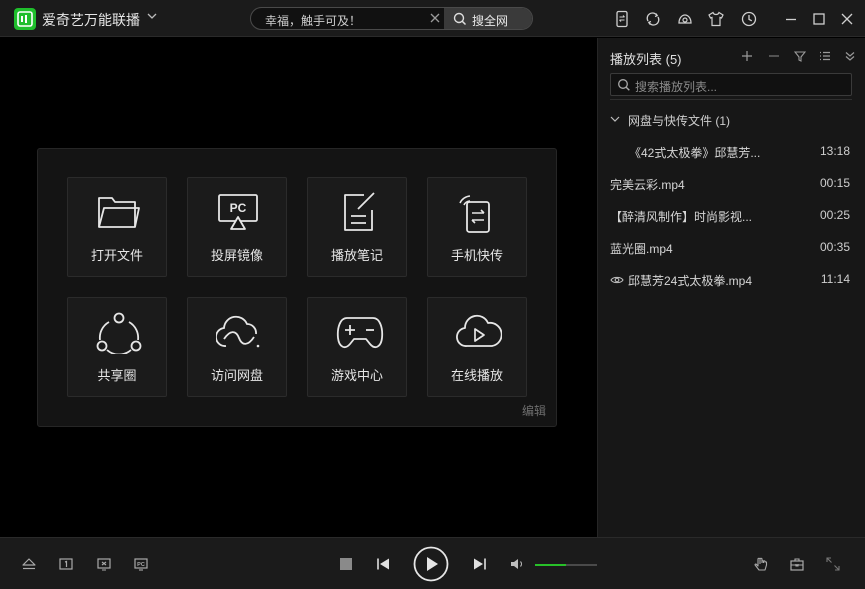 The height and width of the screenshot is (589, 865). What do you see at coordinates (117, 375) in the screenshot?
I see `tile-label: 共享圈` at bounding box center [117, 375].